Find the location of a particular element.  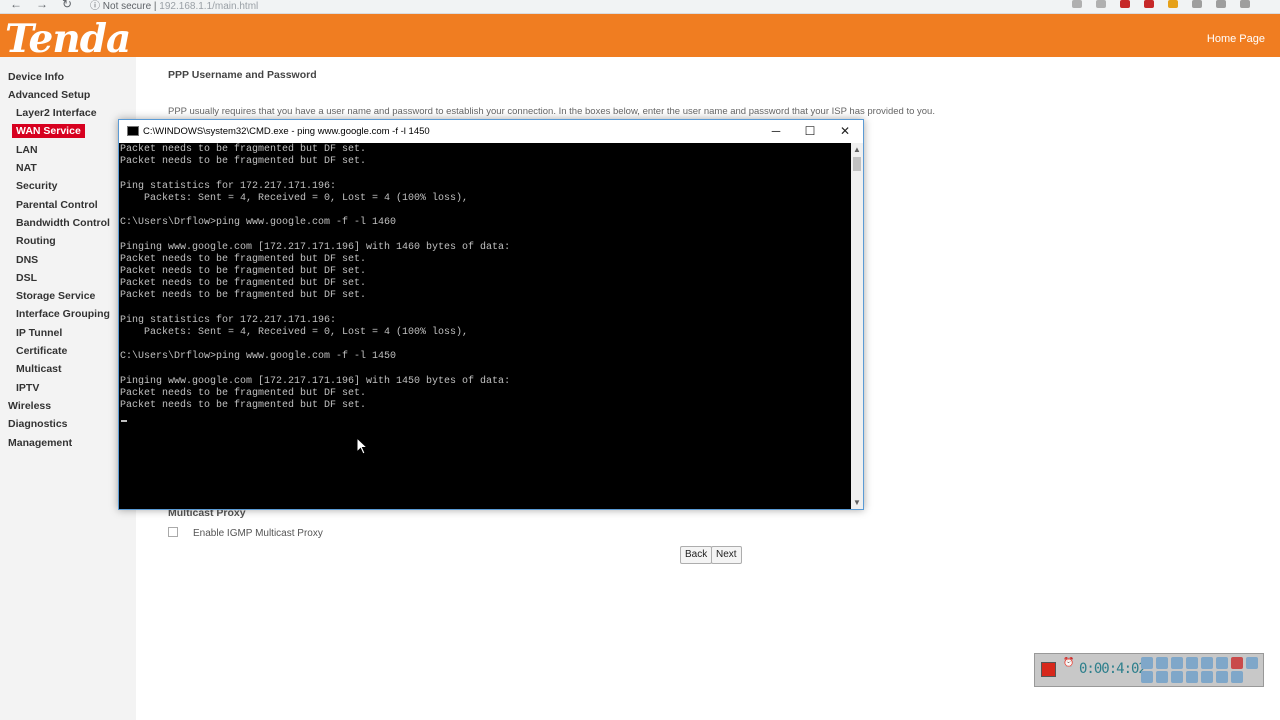

sidebar-item-multicast: Multicast is located at coordinates (39, 369).